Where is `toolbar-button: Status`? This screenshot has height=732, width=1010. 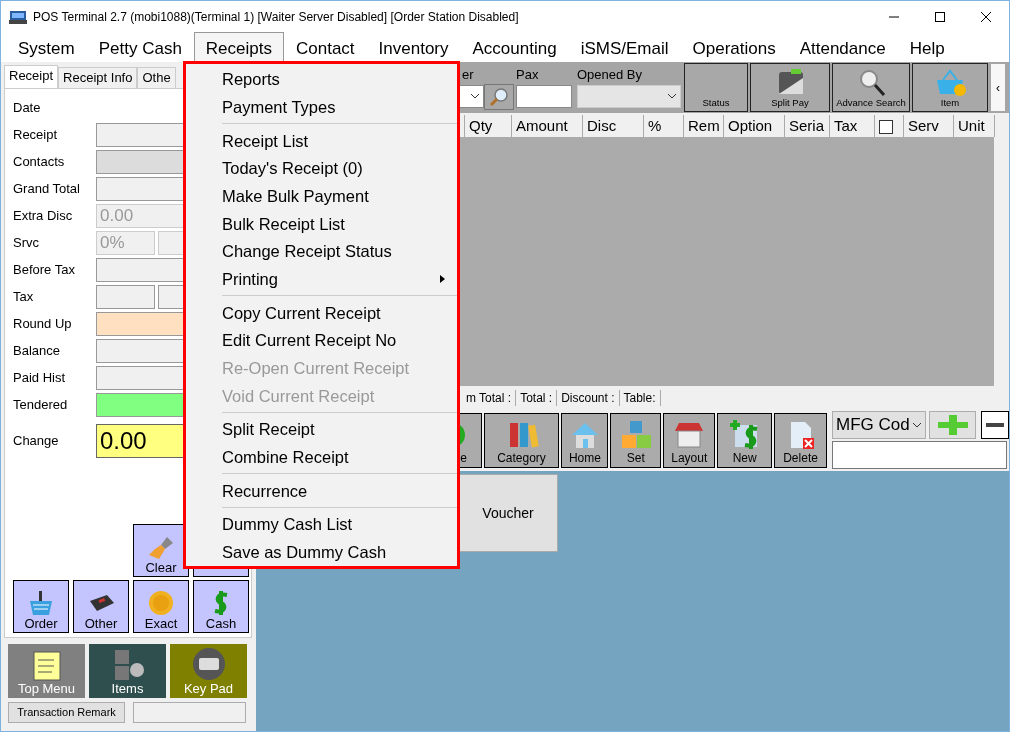
toolbar-button: Status is located at coordinates (716, 87).